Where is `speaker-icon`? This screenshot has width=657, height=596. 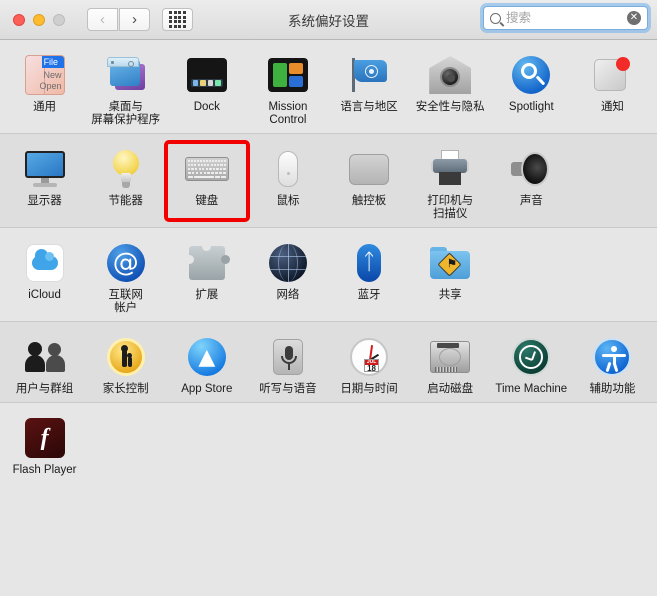 speaker-icon is located at coordinates (531, 169).